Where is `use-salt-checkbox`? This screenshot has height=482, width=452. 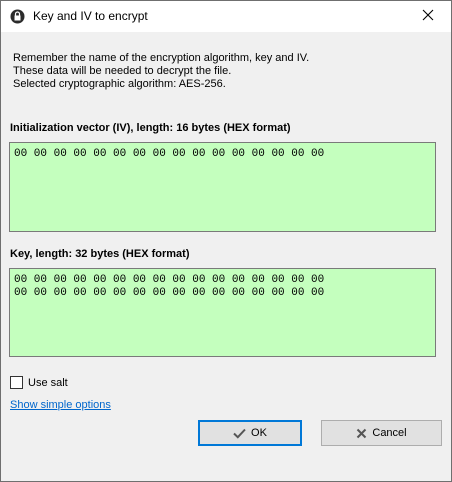
use-salt-checkbox is located at coordinates (16, 382).